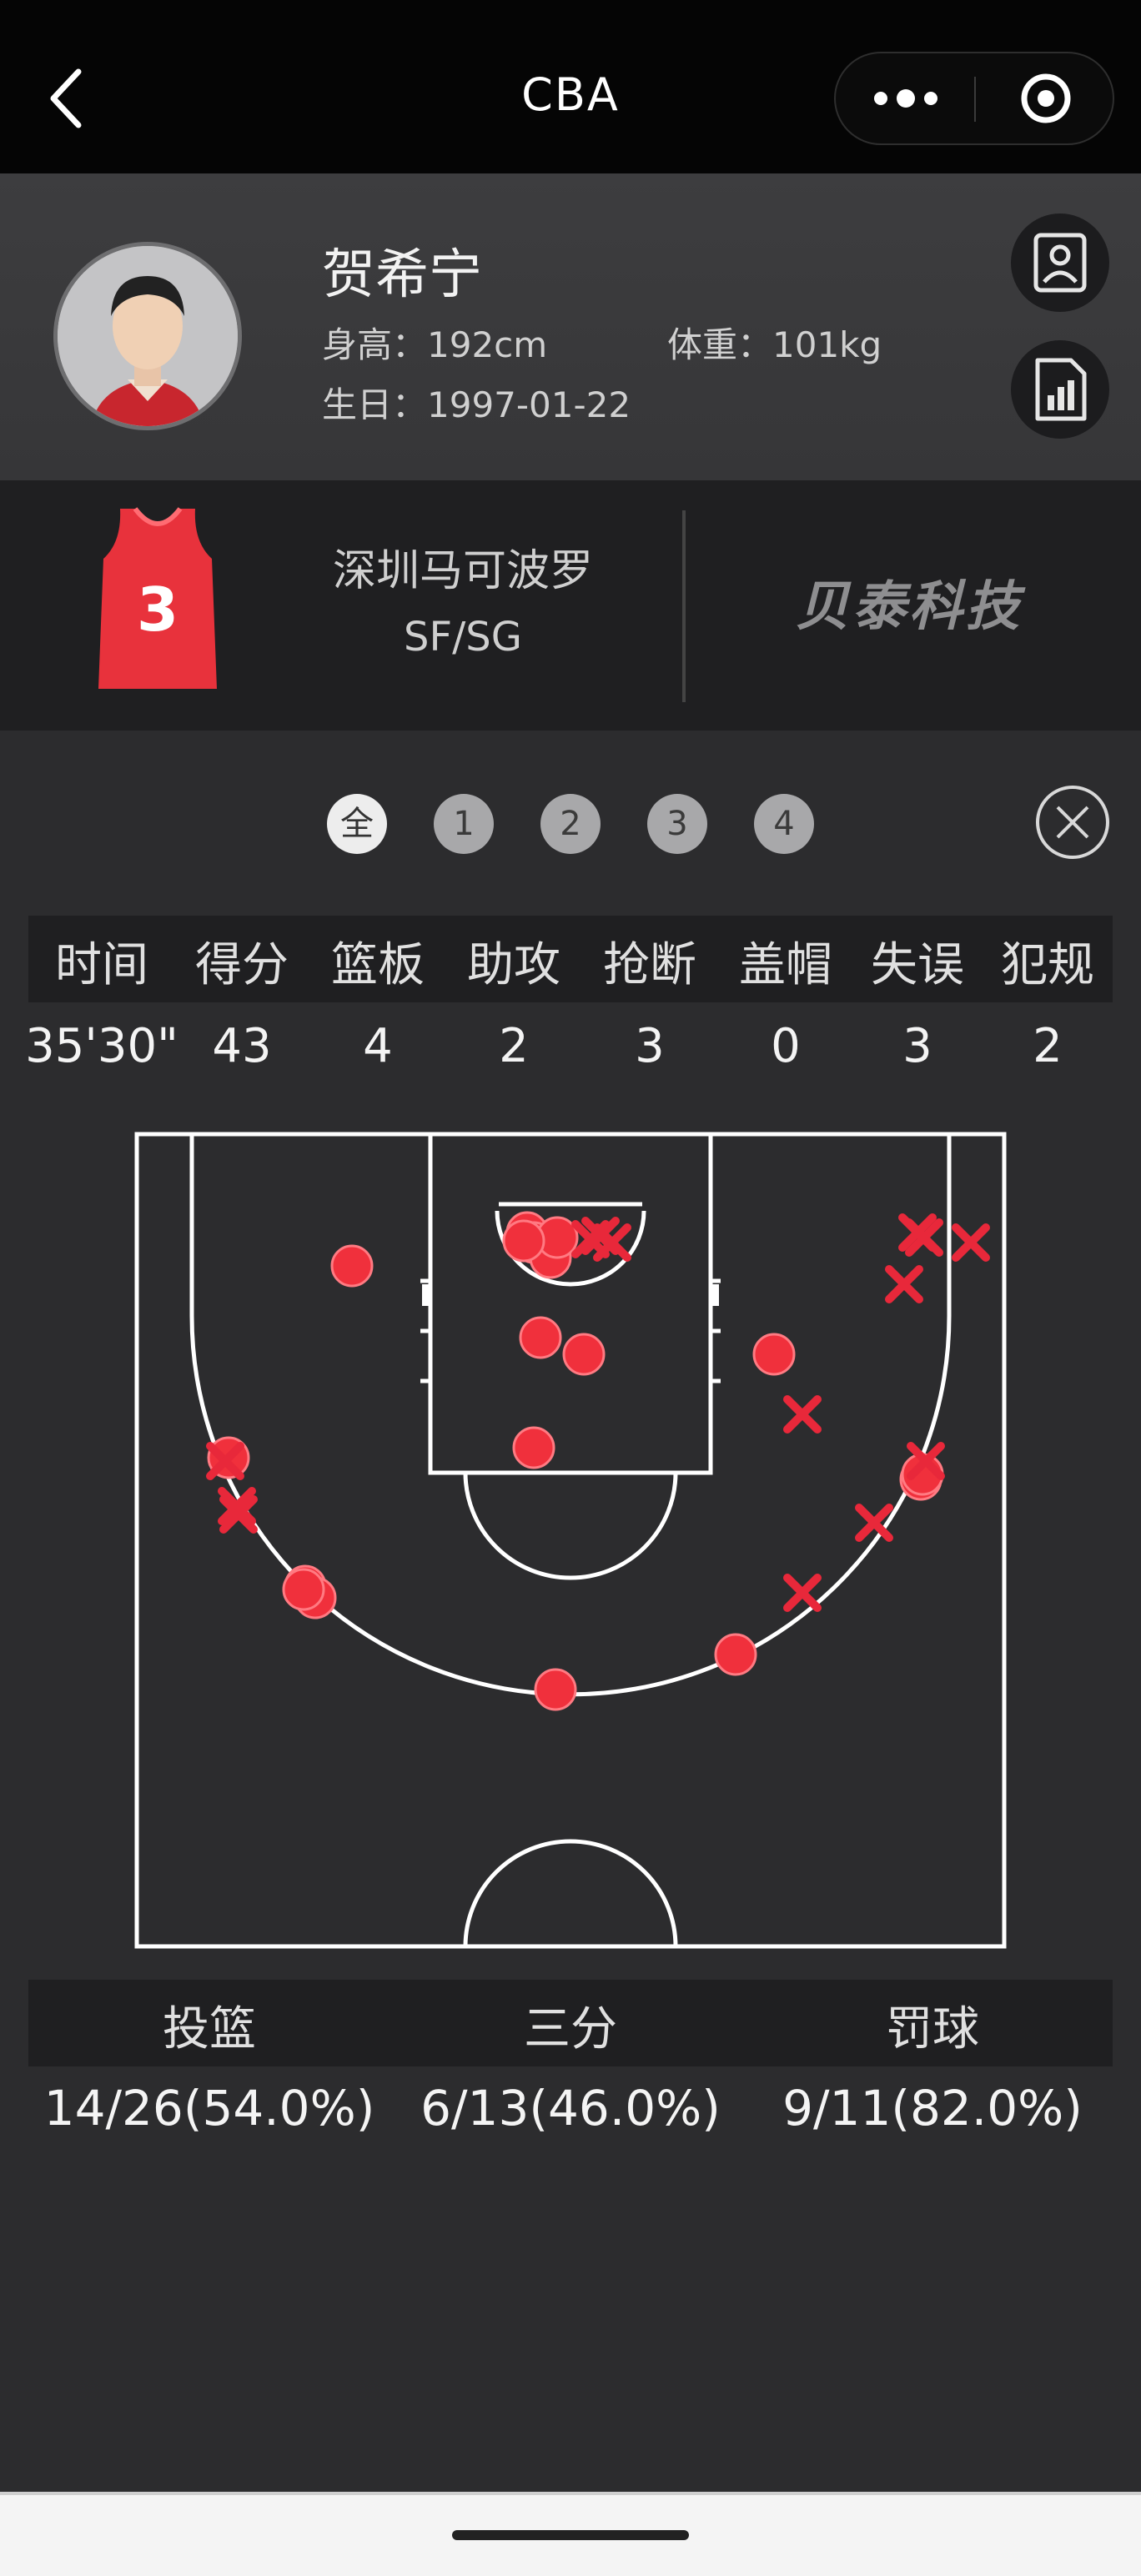  What do you see at coordinates (157, 610) in the screenshot?
I see `jersey-number: 3` at bounding box center [157, 610].